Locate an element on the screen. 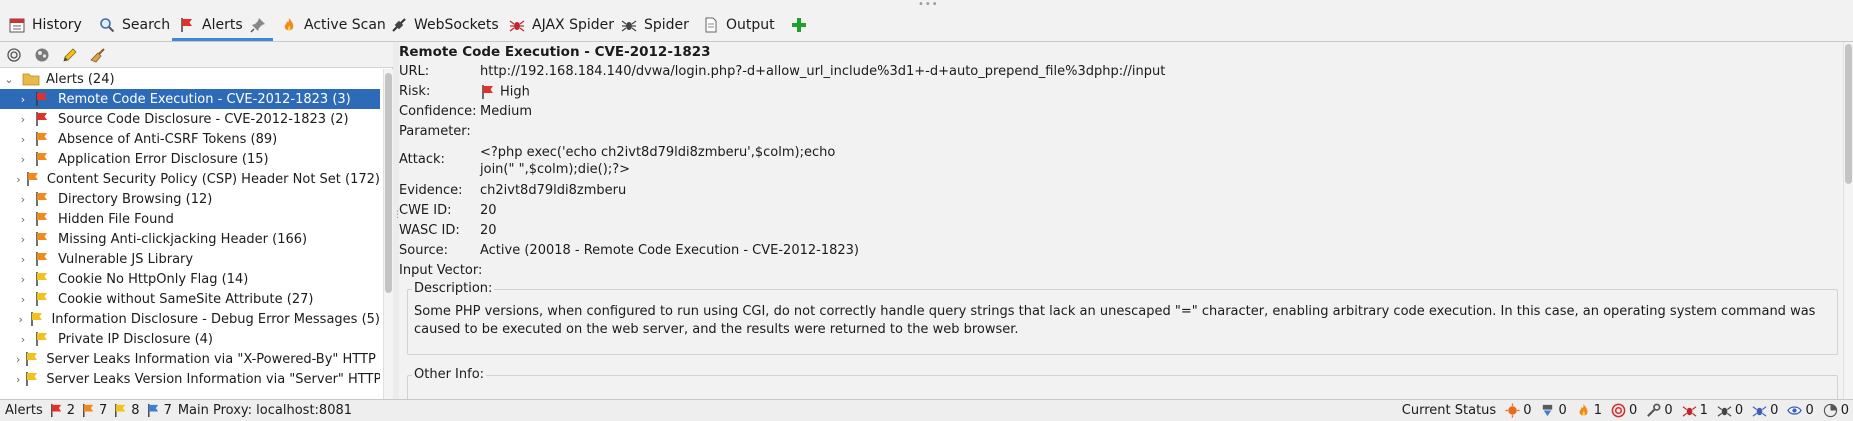 This screenshot has height=421, width=1853. tab-ajax-spider: AJAX Spider is located at coordinates (561, 25).